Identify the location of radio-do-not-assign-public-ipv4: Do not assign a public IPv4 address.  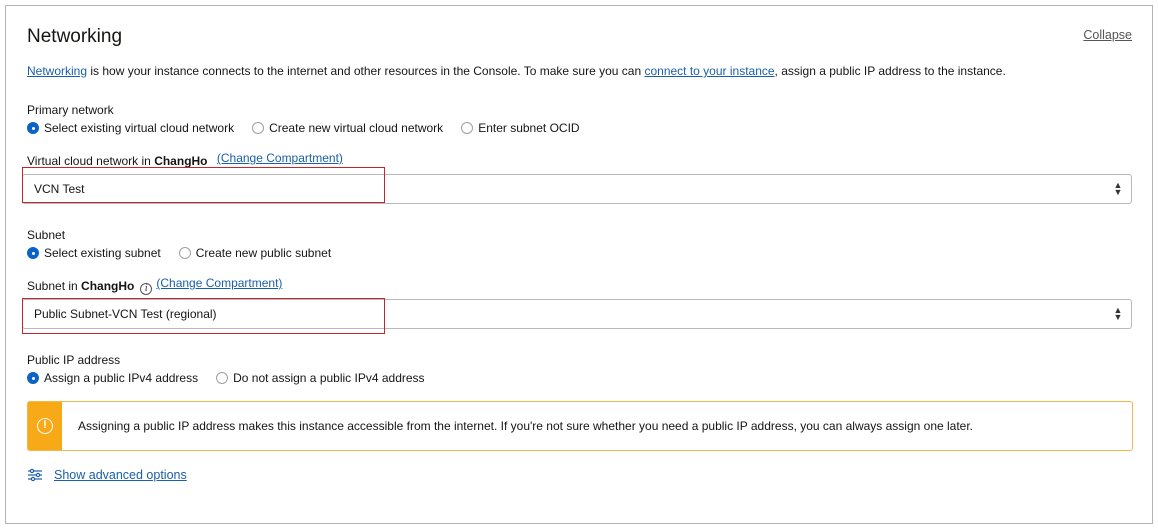
(320, 378).